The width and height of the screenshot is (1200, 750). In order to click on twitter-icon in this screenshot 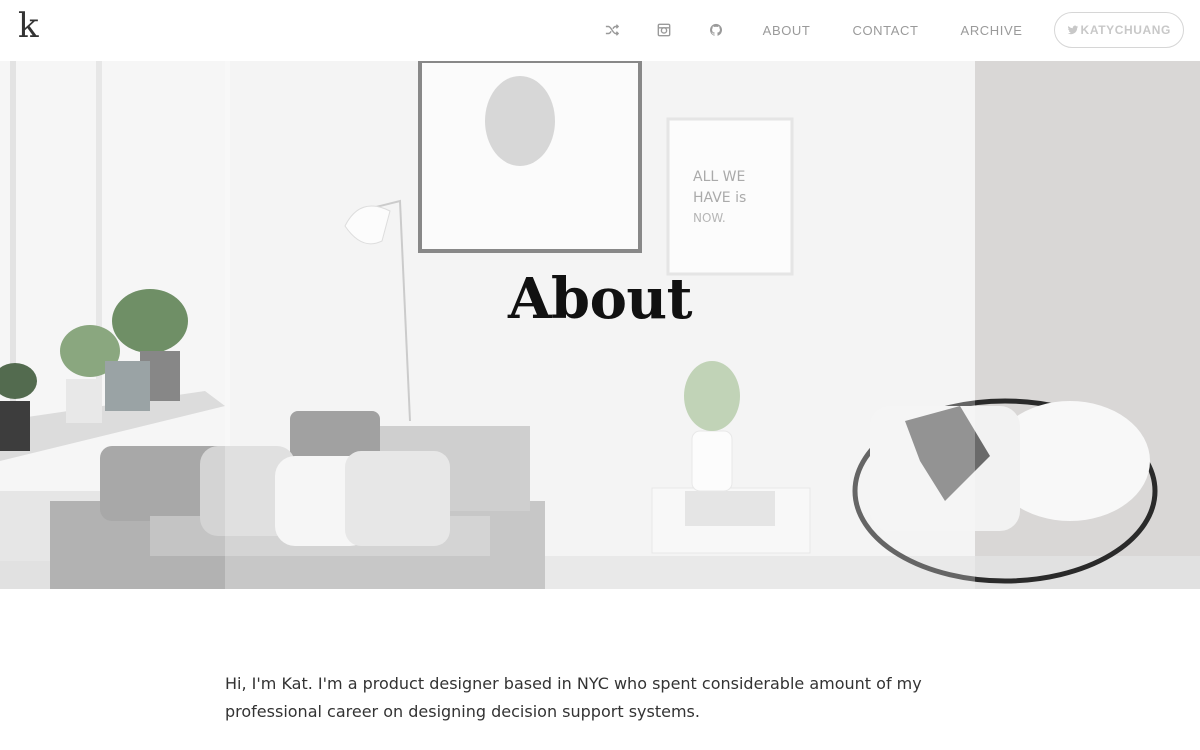, I will do `click(1072, 30)`.